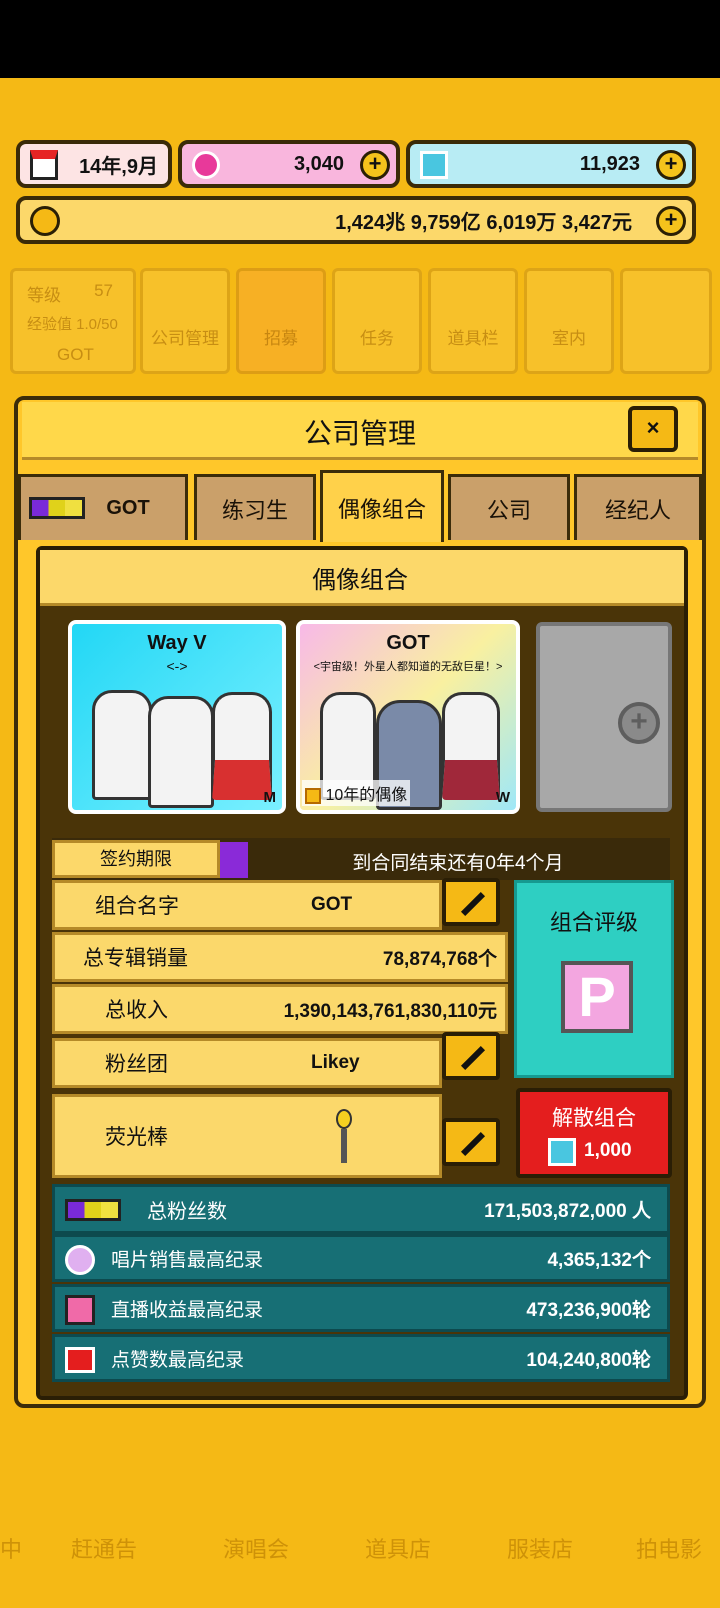 The width and height of the screenshot is (720, 1608). I want to click on exp-label: 经验值 1.0/50, so click(72, 324).